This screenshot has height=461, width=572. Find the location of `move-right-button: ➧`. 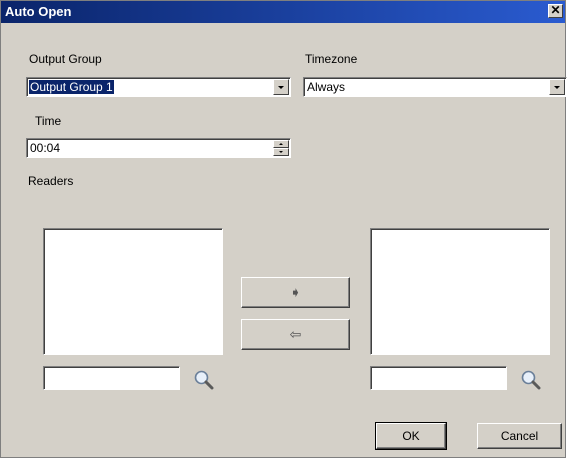

move-right-button: ➧ is located at coordinates (295, 292).